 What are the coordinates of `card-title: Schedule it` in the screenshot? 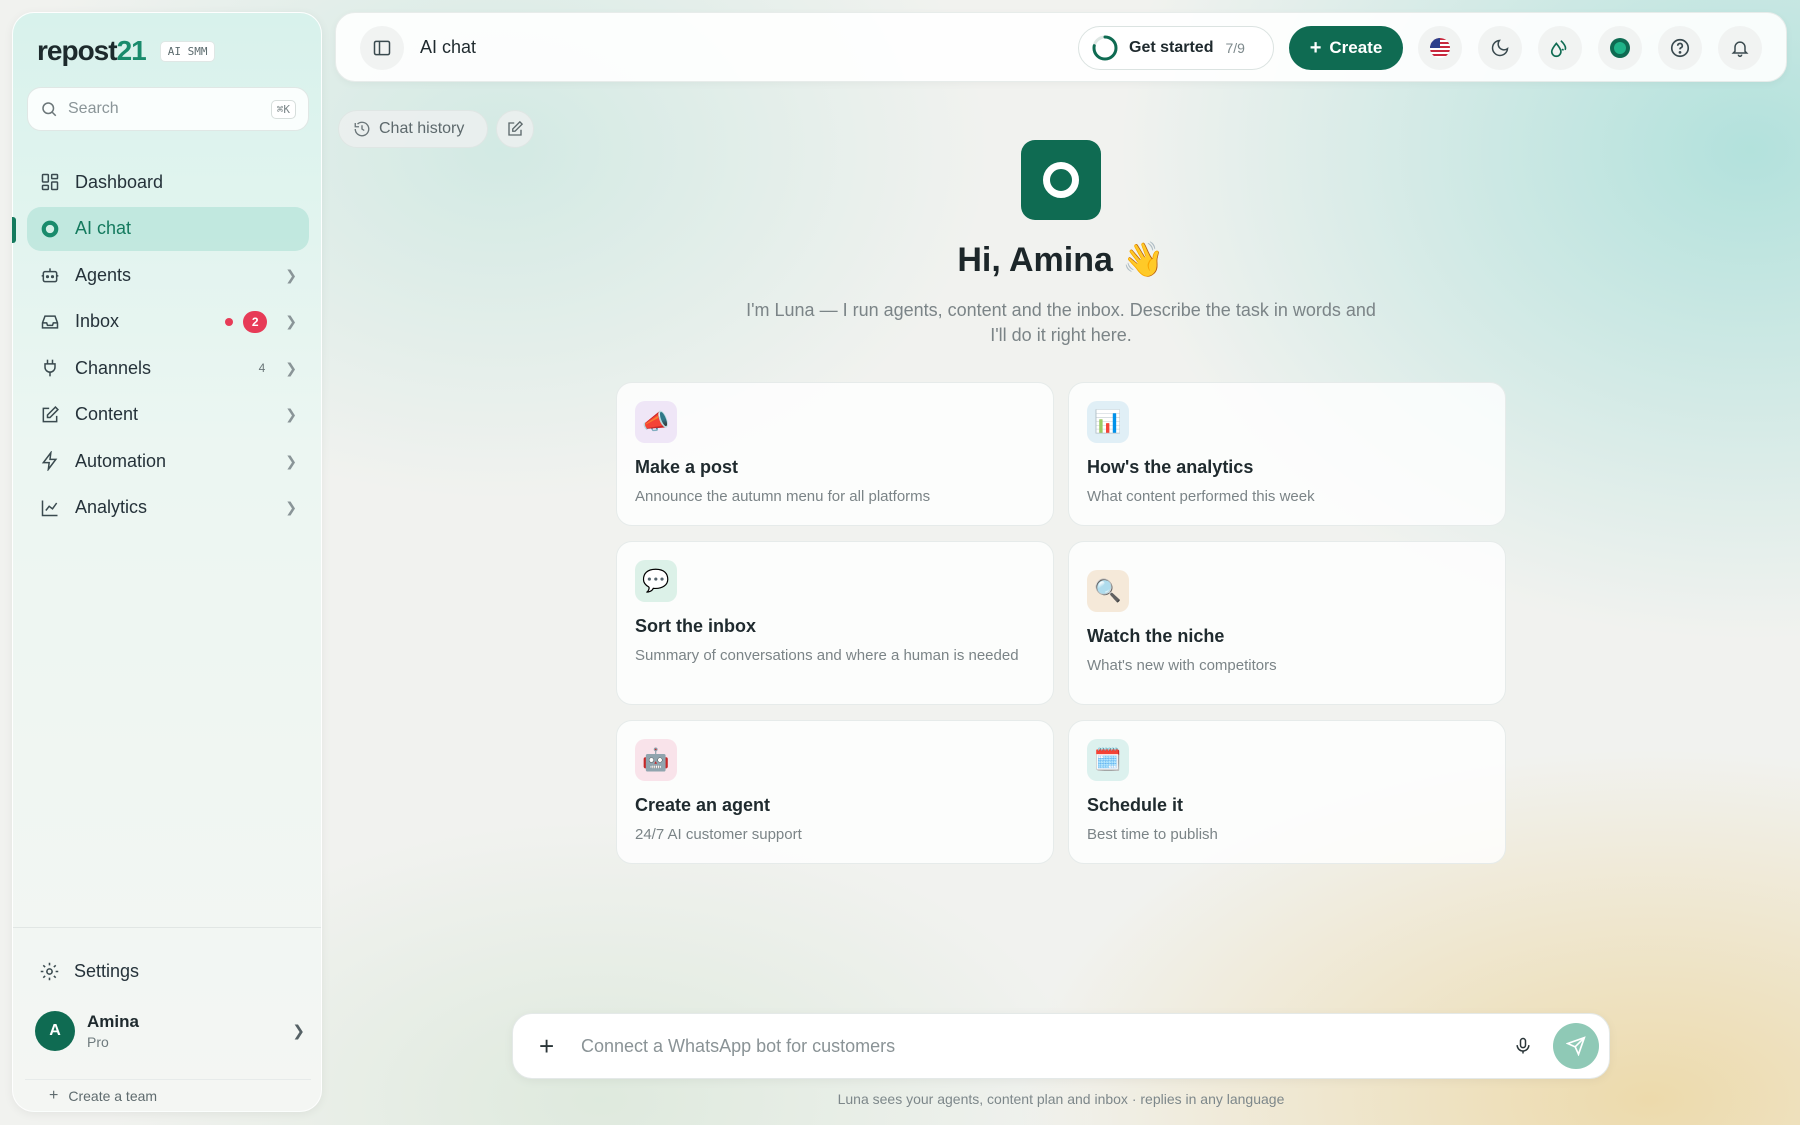 It's located at (1135, 805).